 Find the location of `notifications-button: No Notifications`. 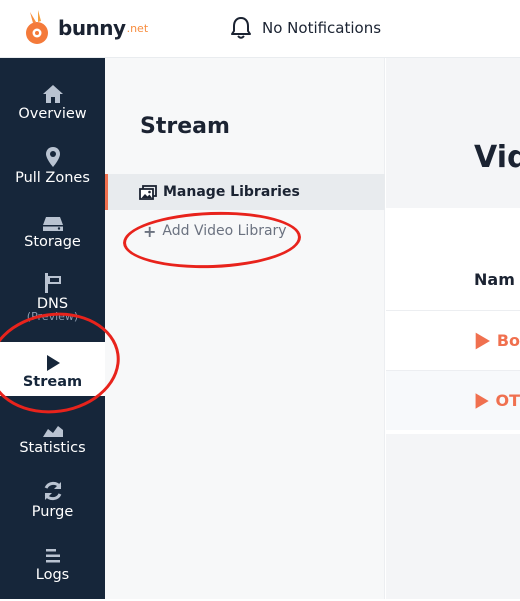

notifications-button: No Notifications is located at coordinates (305, 28).